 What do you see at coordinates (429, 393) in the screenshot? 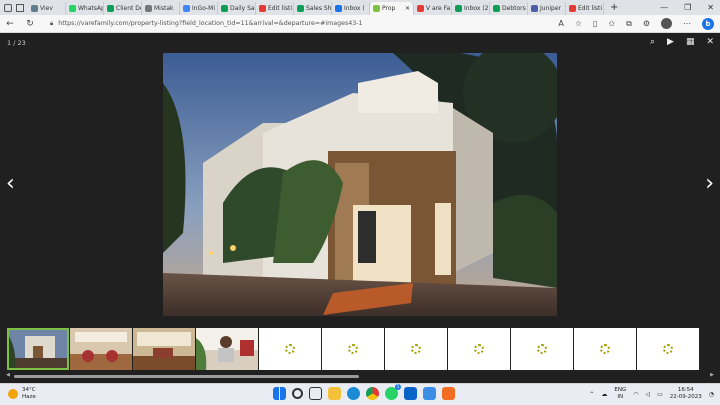
I see `calendar-icon` at bounding box center [429, 393].